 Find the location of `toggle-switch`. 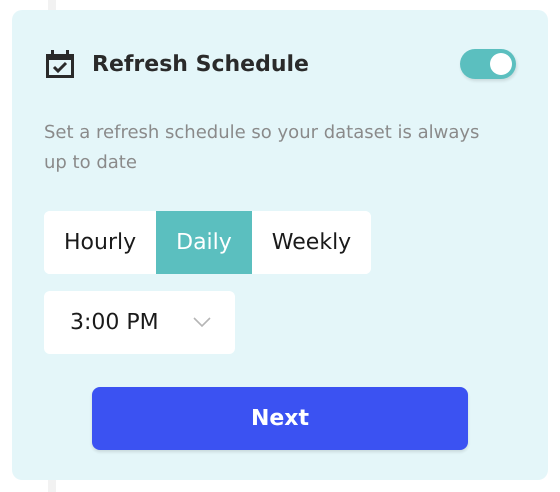

toggle-switch is located at coordinates (488, 64).